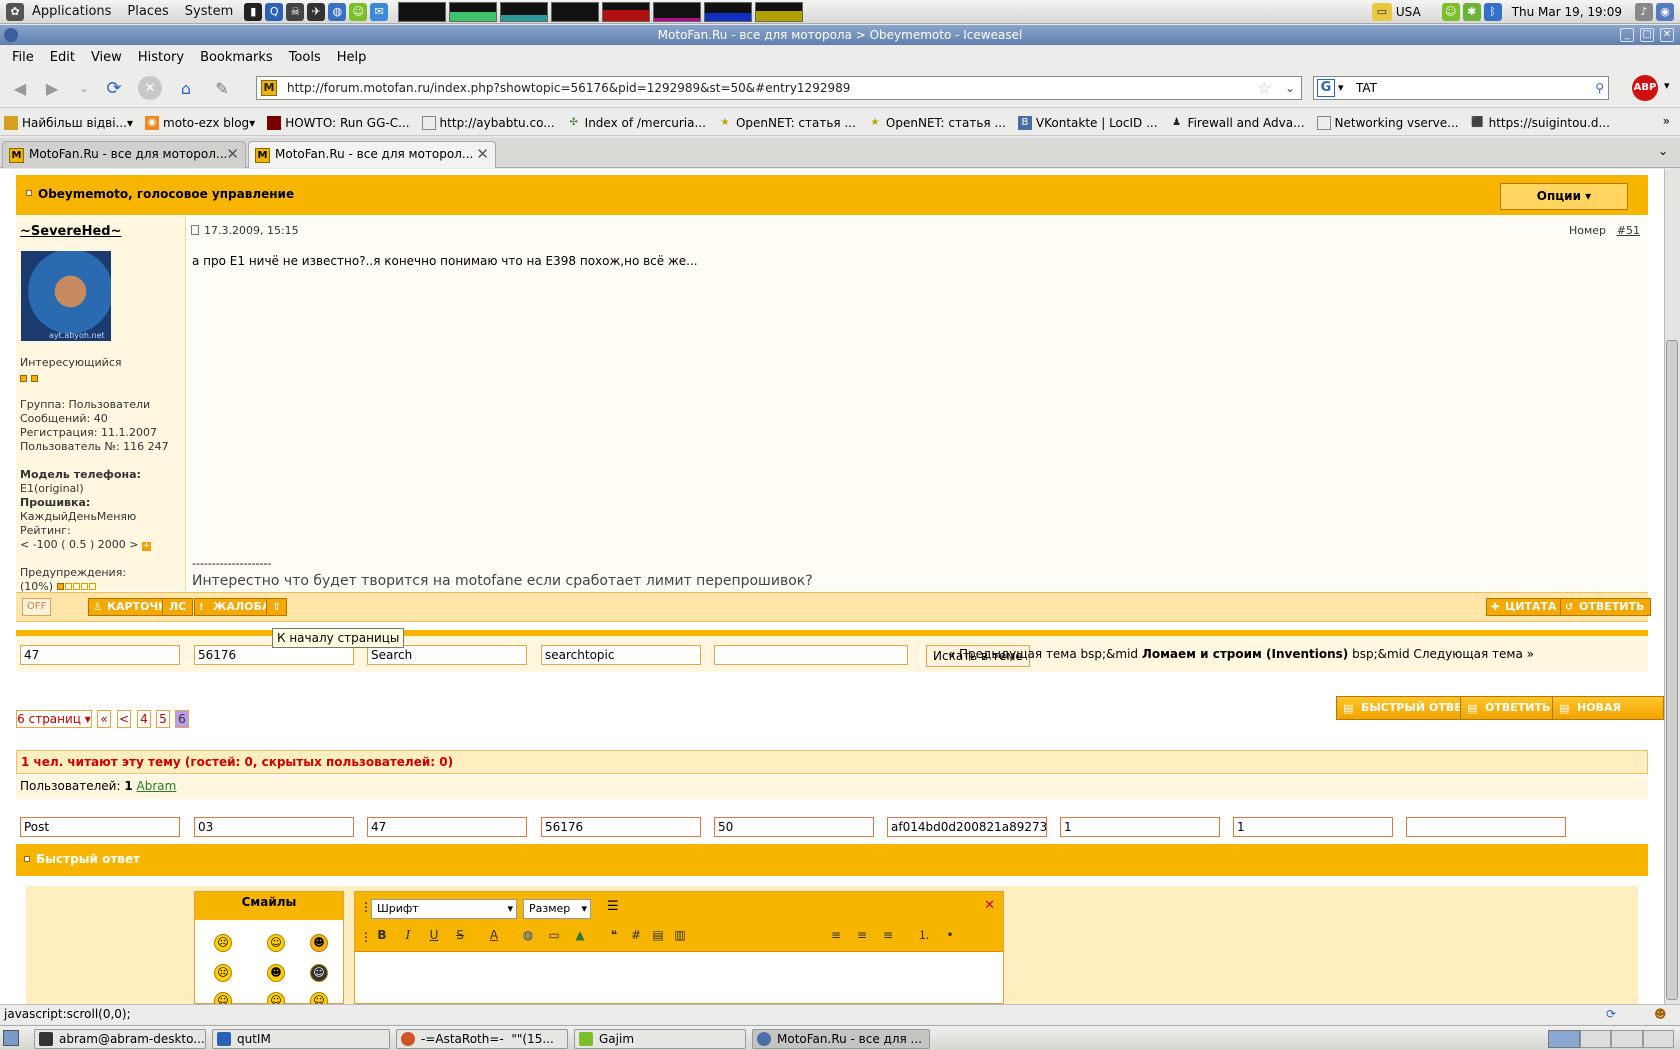 The width and height of the screenshot is (1680, 1050). I want to click on size-select: Размер ▾, so click(557, 909).